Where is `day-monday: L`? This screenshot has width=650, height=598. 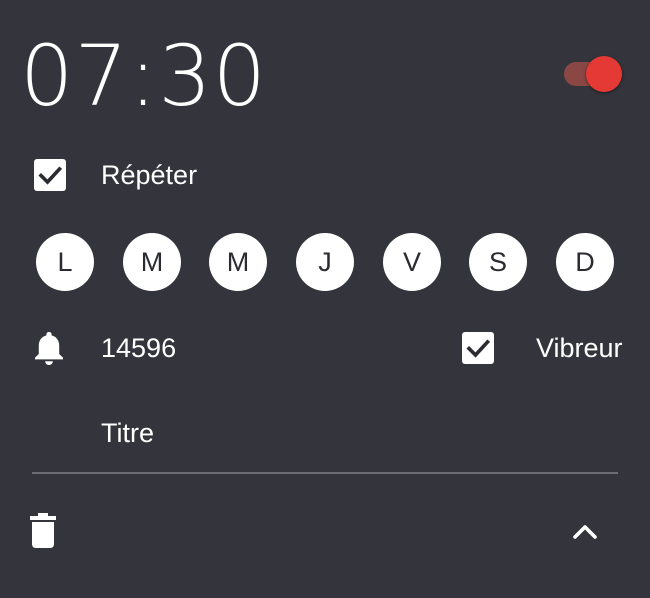 day-monday: L is located at coordinates (65, 262).